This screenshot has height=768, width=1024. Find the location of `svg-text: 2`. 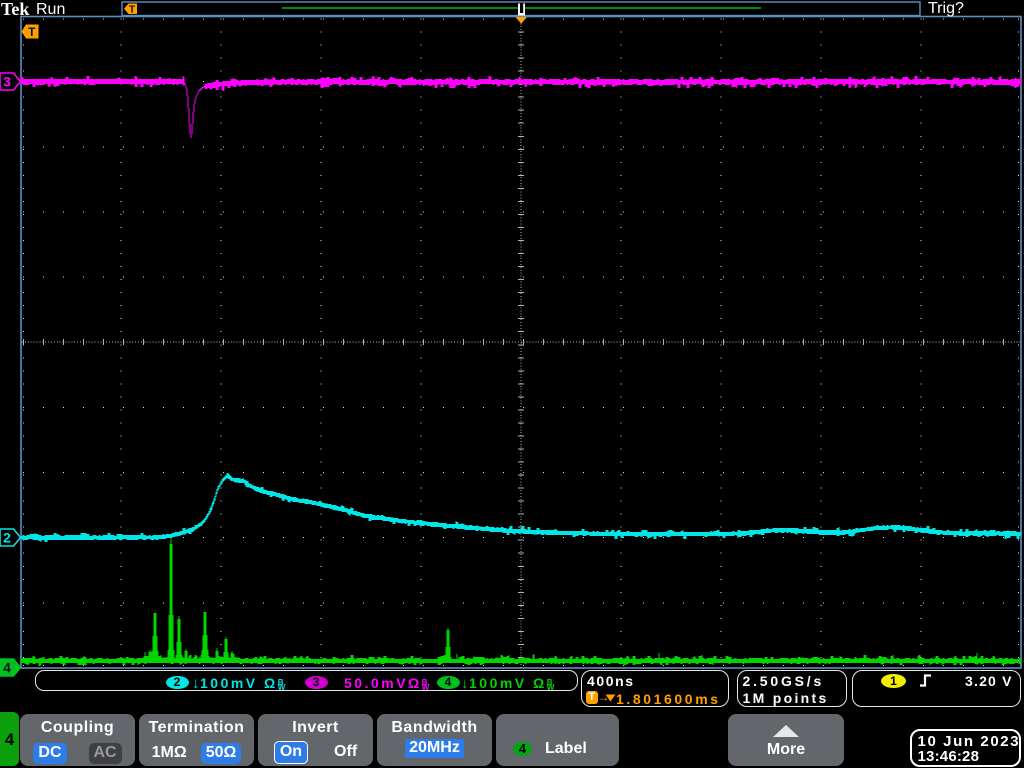

svg-text: 2 is located at coordinates (7, 538).